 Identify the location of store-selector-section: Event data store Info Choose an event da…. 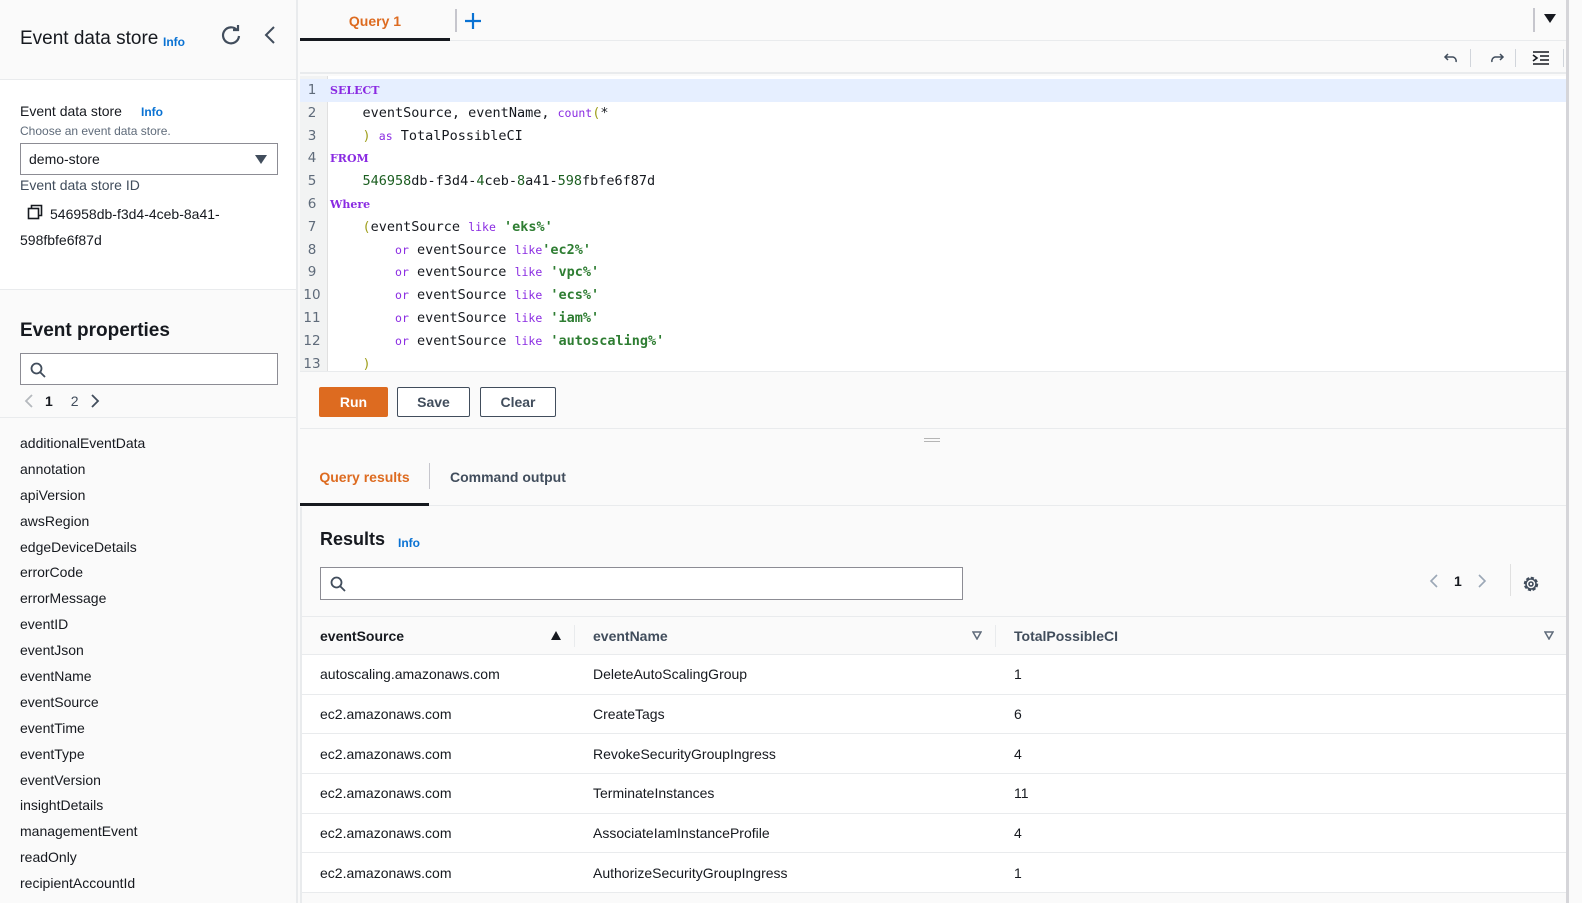
(148, 185).